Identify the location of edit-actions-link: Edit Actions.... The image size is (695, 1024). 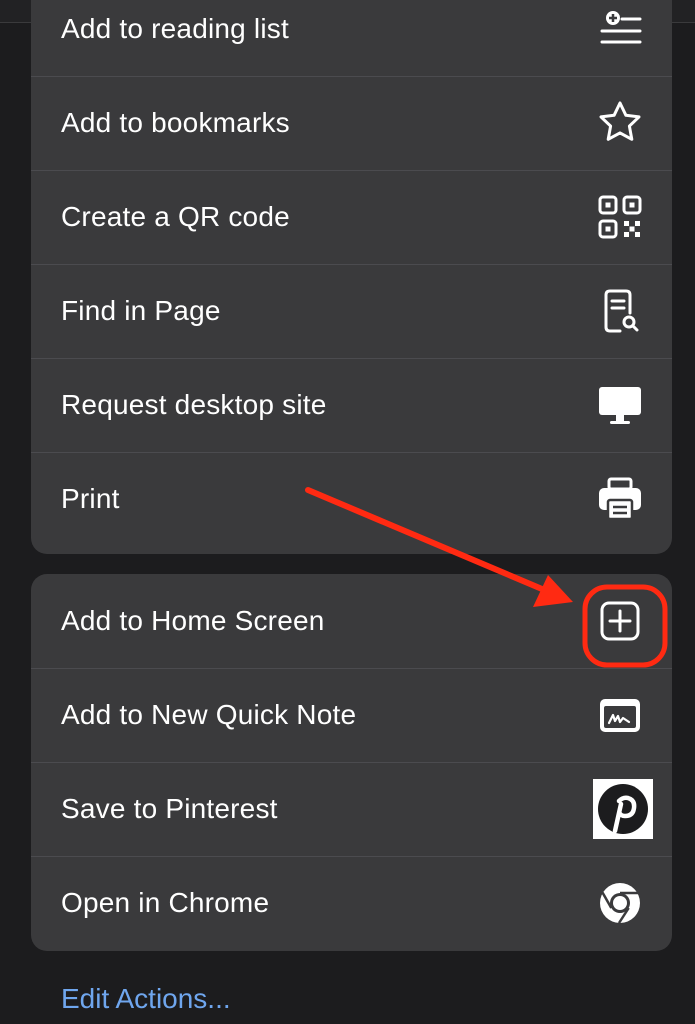
(146, 999).